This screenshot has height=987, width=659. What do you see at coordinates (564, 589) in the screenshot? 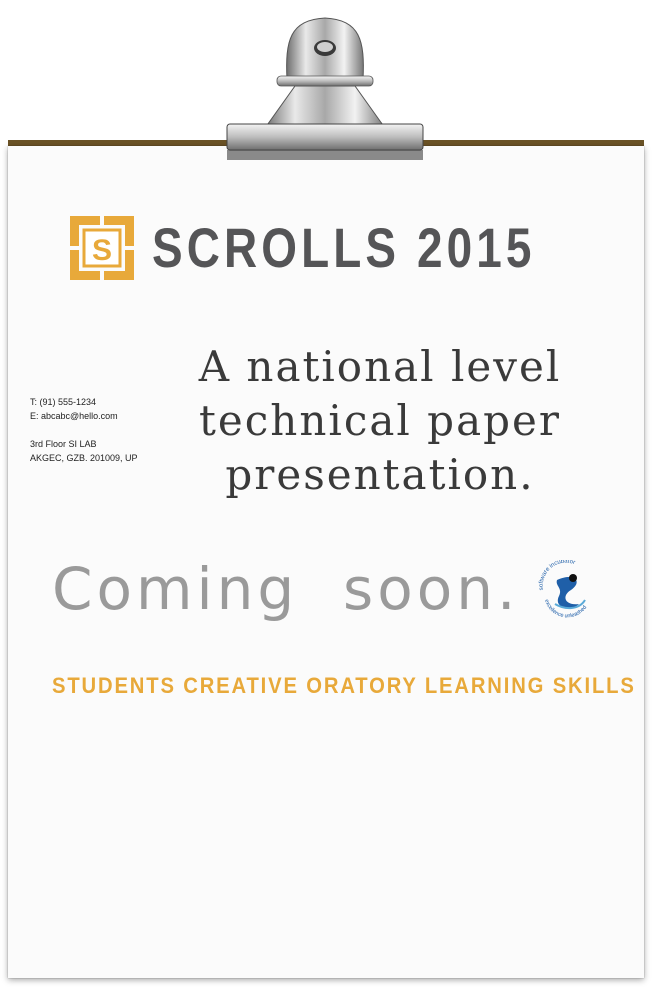
I see `si-swoosh-logo-icon: software incubator excellence unleashed` at bounding box center [564, 589].